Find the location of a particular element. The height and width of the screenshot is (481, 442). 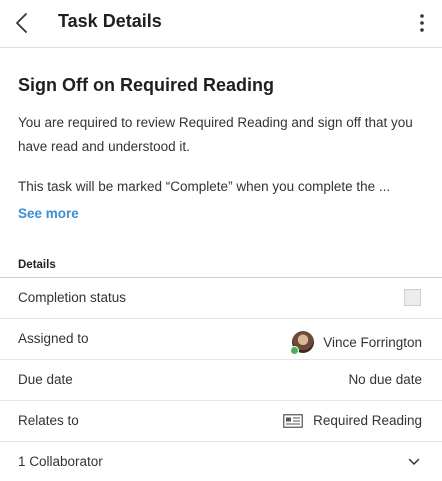

document-icon is located at coordinates (293, 420).